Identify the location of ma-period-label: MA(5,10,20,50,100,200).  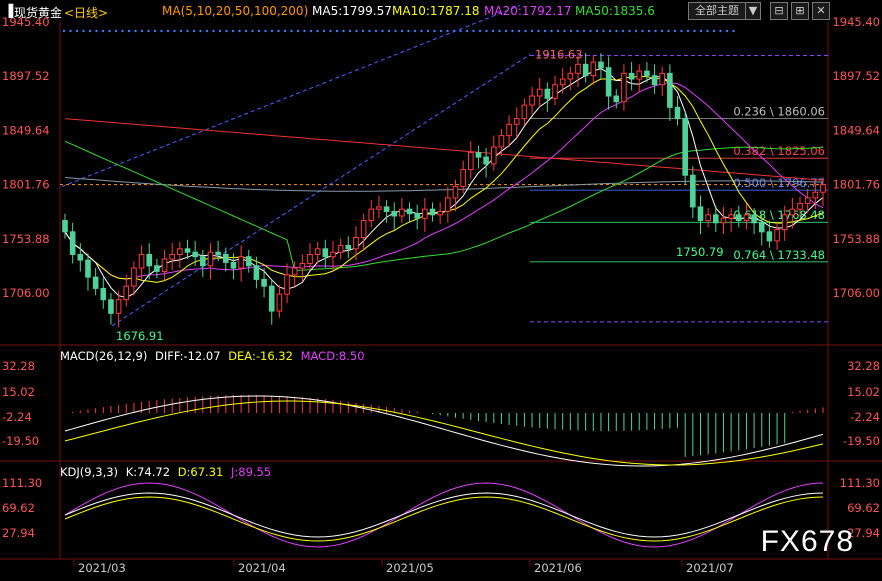
(235, 11).